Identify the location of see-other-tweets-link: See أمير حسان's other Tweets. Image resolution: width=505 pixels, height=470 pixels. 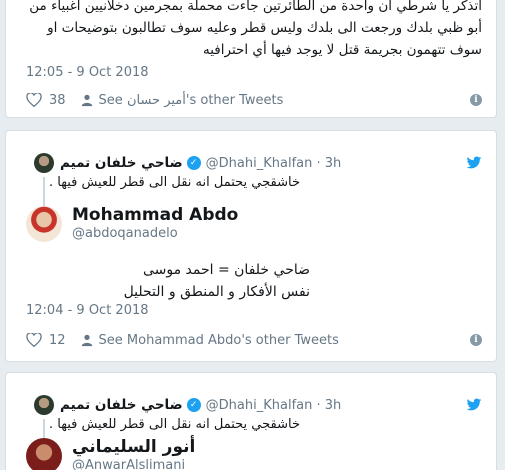
(191, 100).